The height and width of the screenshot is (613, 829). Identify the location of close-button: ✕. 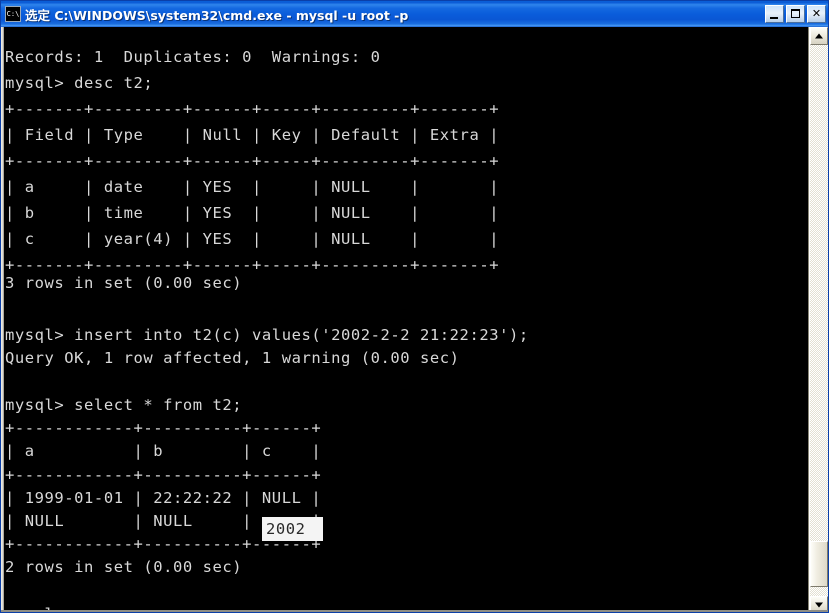
(816, 14).